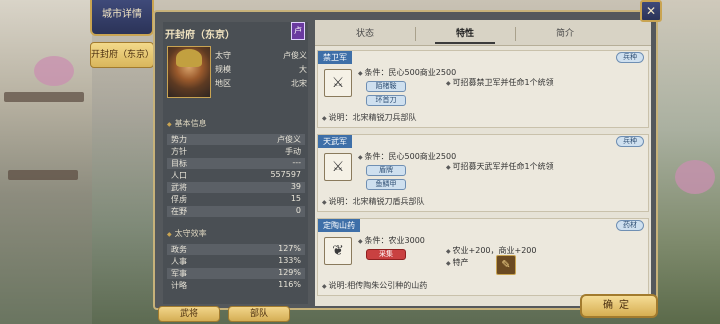  I want to click on generals-button: 武将, so click(189, 314).